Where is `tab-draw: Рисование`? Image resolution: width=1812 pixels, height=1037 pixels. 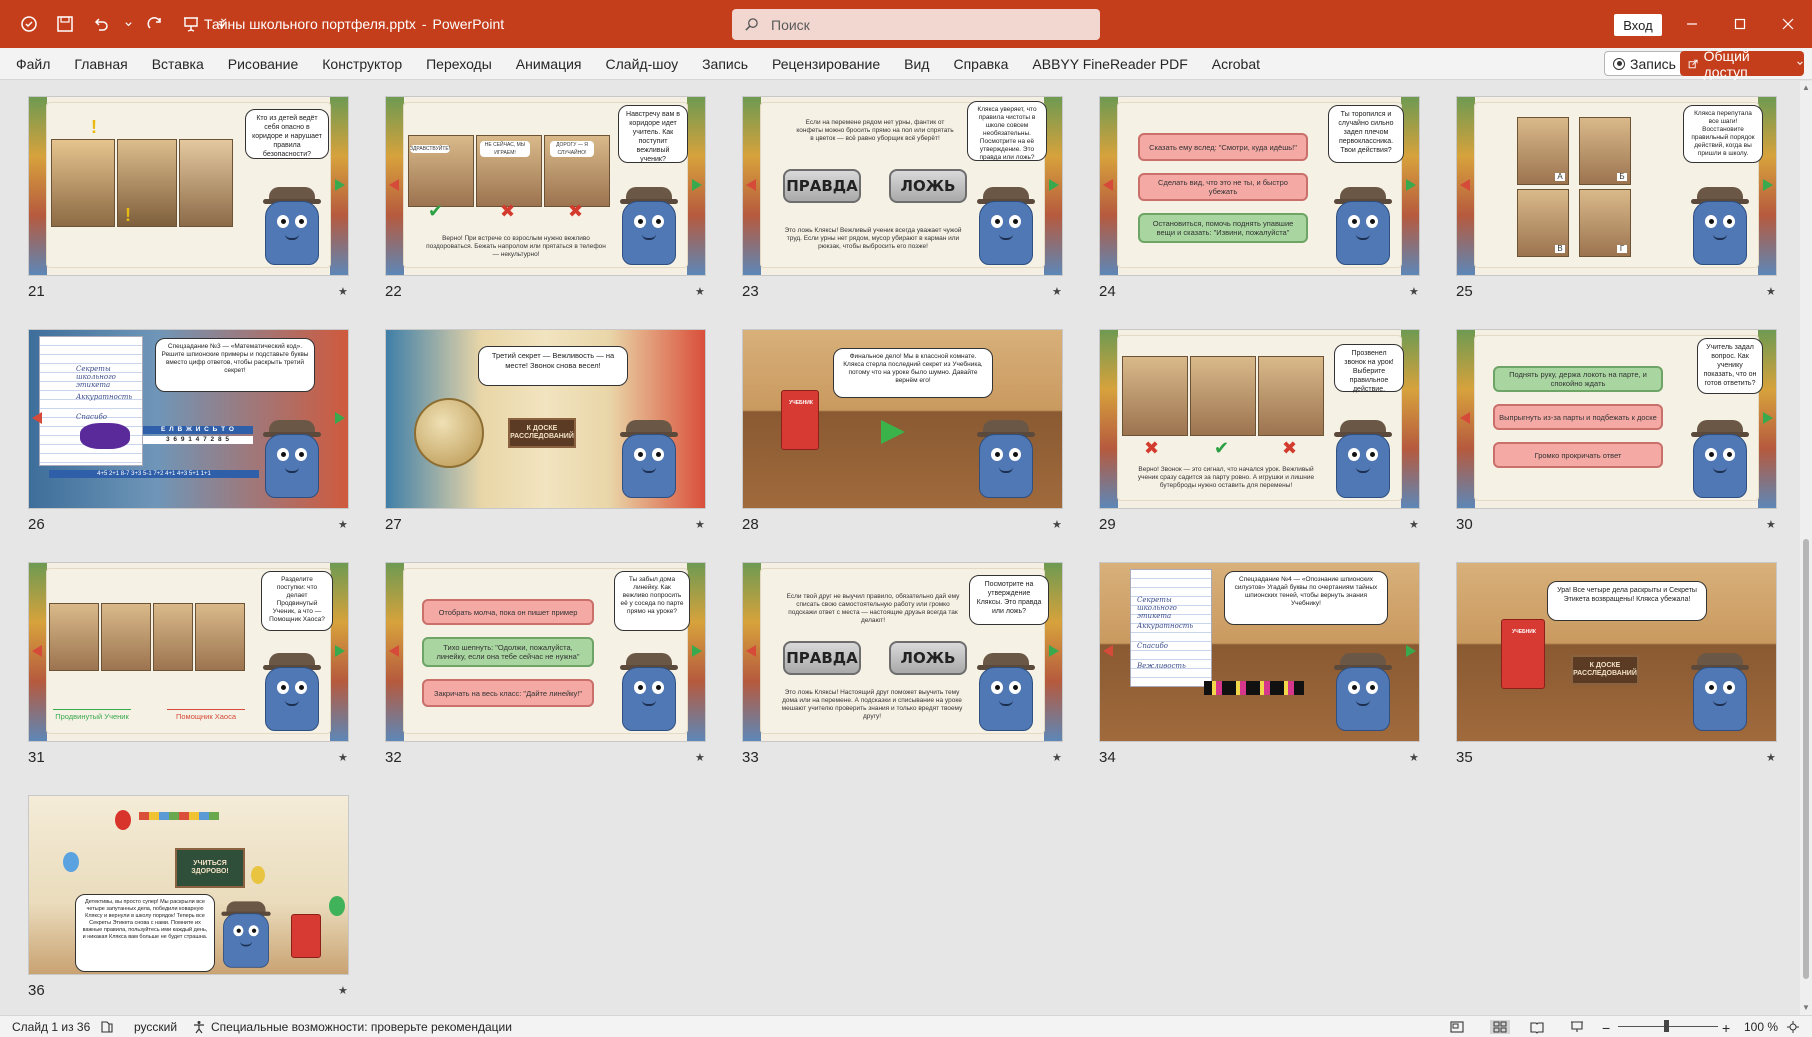
tab-draw: Рисование is located at coordinates (263, 64).